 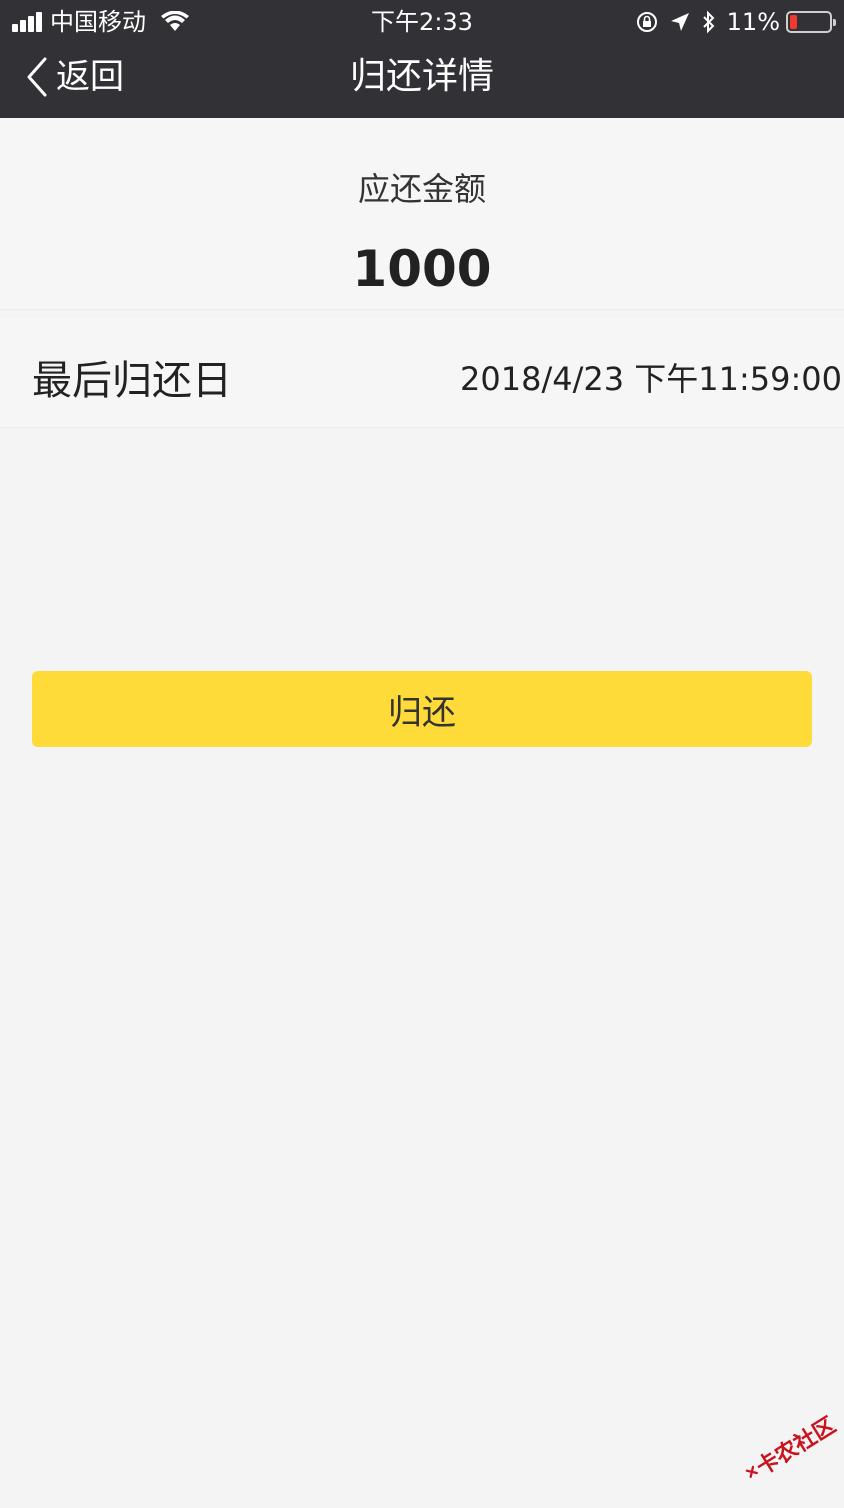 I want to click on page-title: 归还详情, so click(x=421, y=76).